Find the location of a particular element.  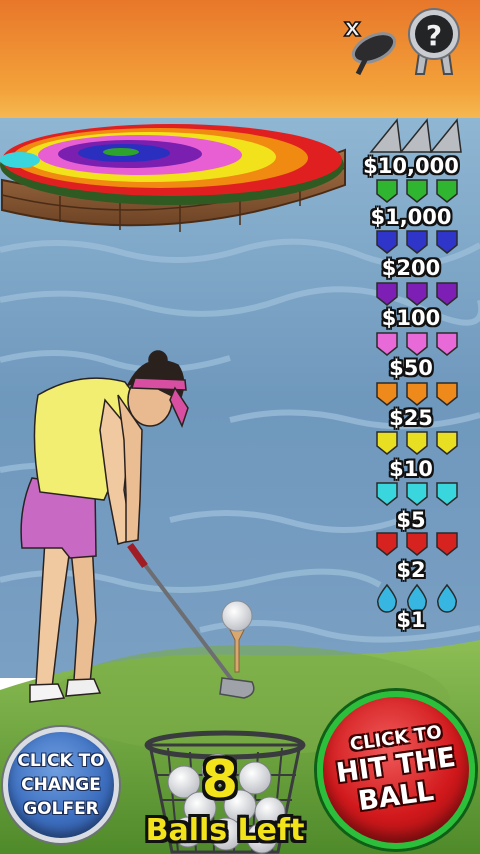

help-button: ? is located at coordinates (434, 42).